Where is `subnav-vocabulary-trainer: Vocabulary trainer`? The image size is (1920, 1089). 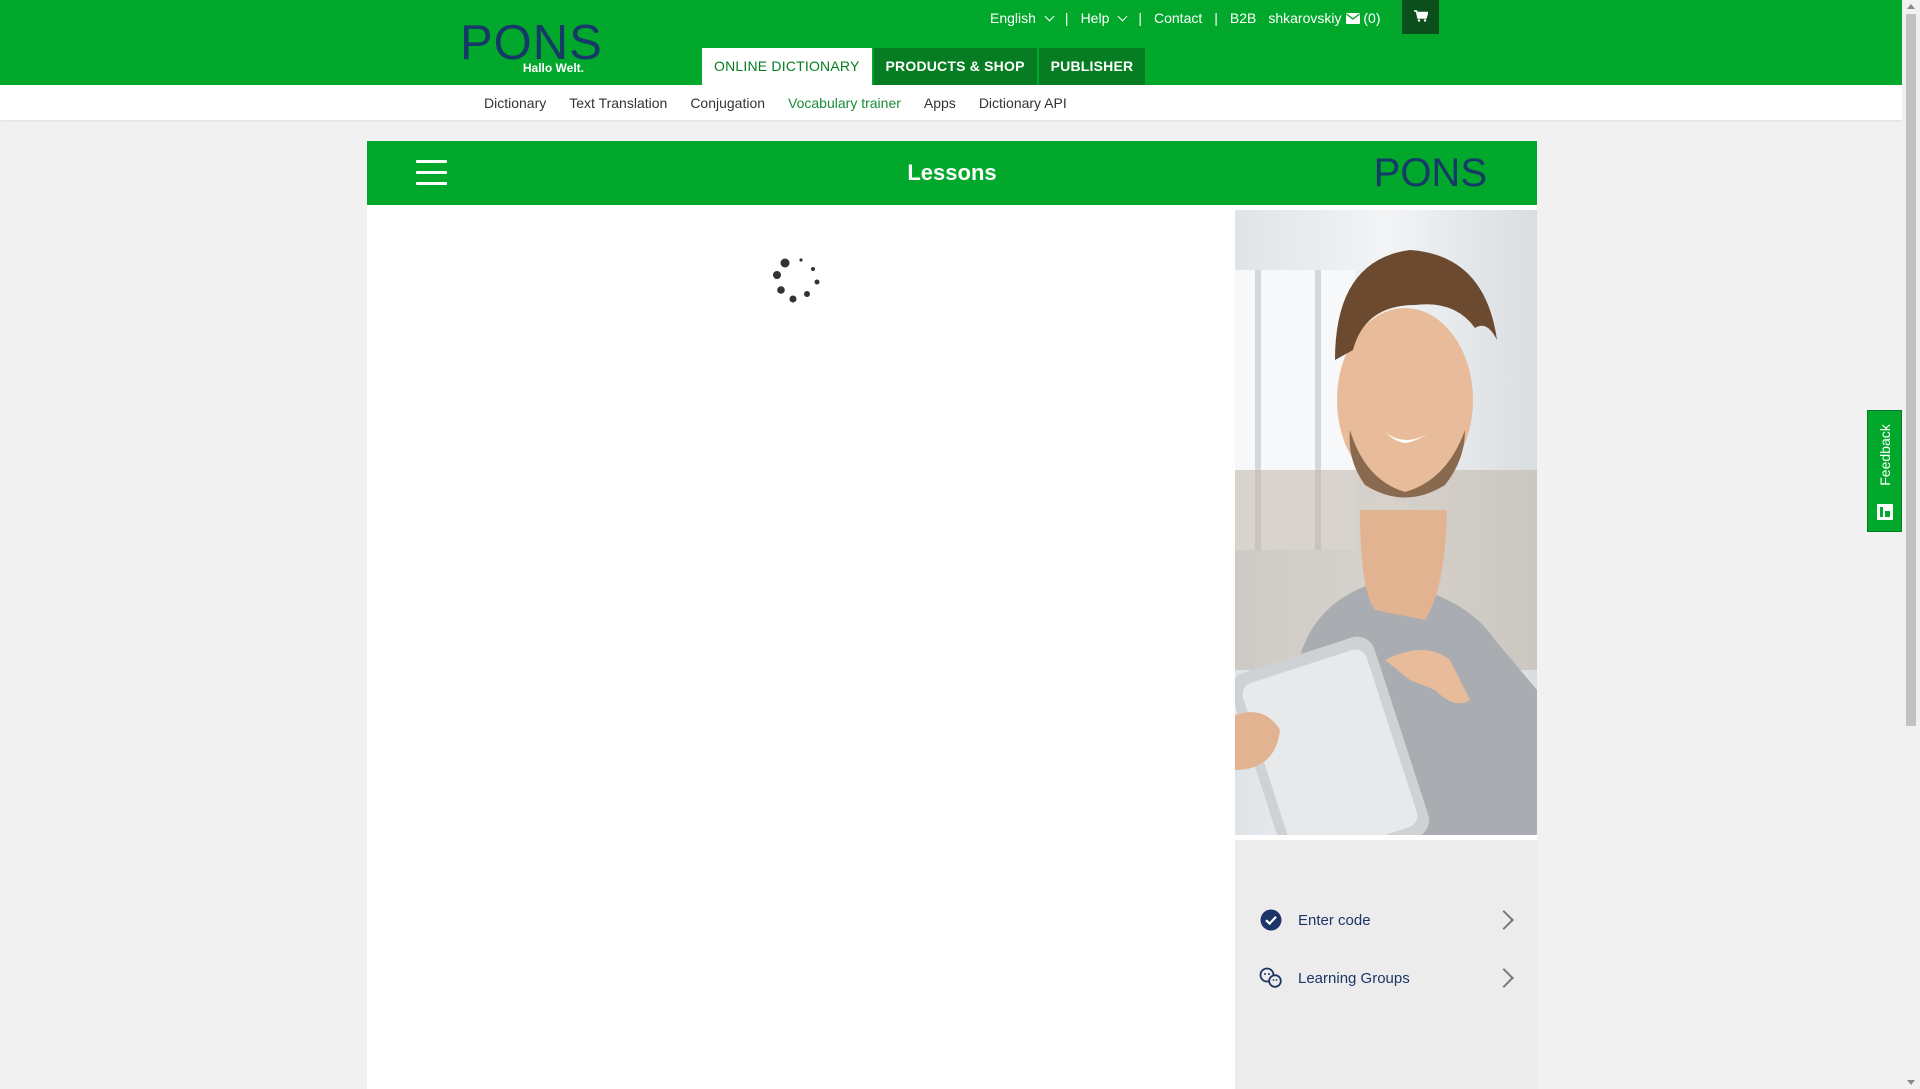
subnav-vocabulary-trainer: Vocabulary trainer is located at coordinates (844, 103).